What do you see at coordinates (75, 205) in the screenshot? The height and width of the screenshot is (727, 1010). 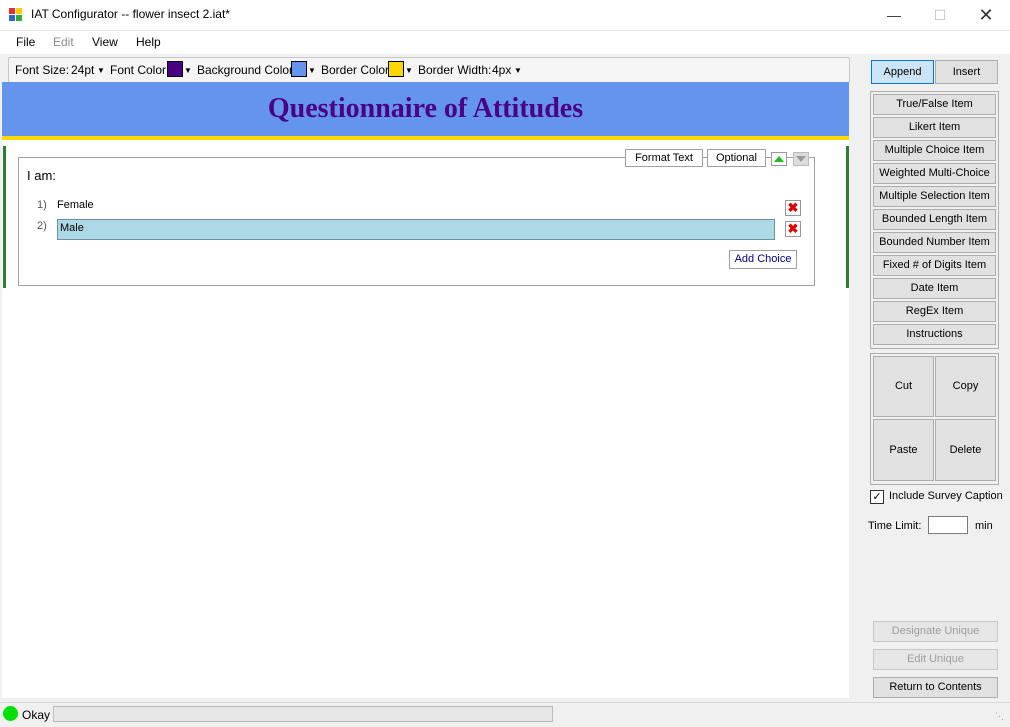 I see `choice-text: Female` at bounding box center [75, 205].